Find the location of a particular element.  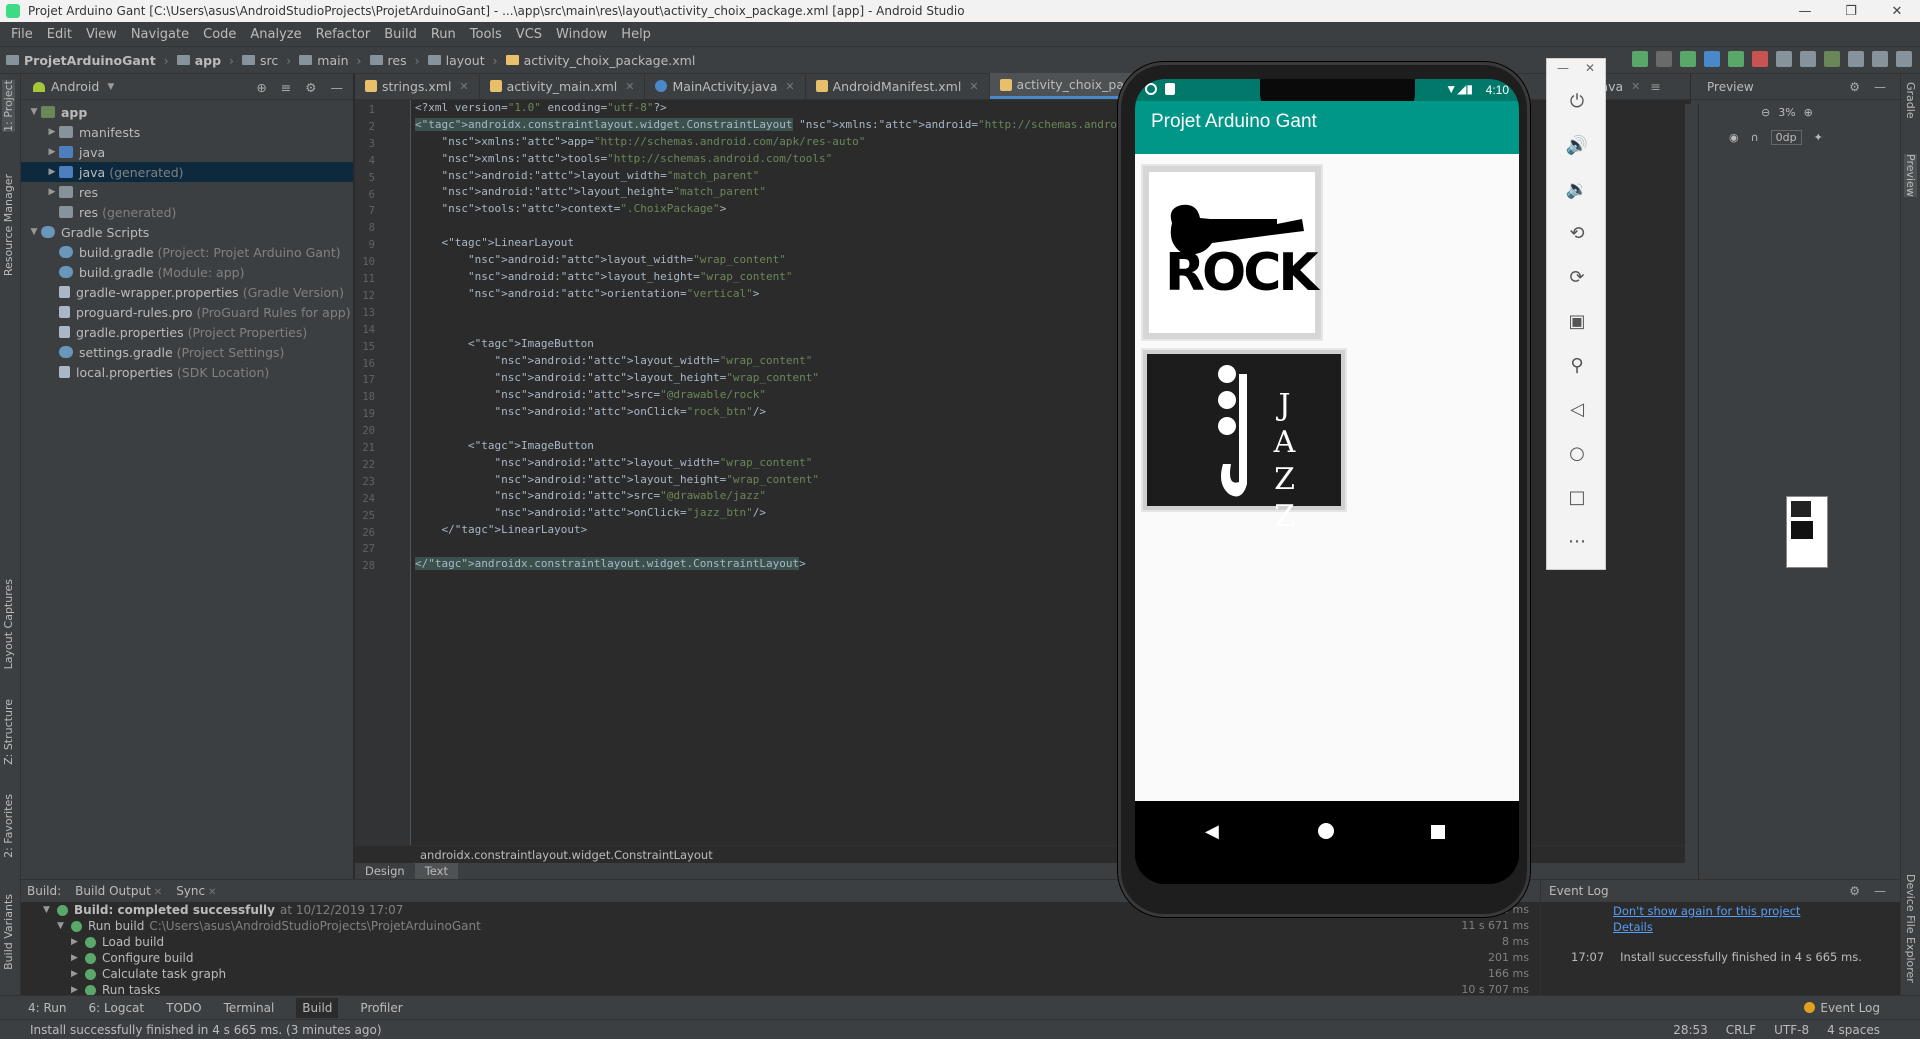

device-file-explorer-tool-tab: Device File Explorer is located at coordinates (1910, 928).